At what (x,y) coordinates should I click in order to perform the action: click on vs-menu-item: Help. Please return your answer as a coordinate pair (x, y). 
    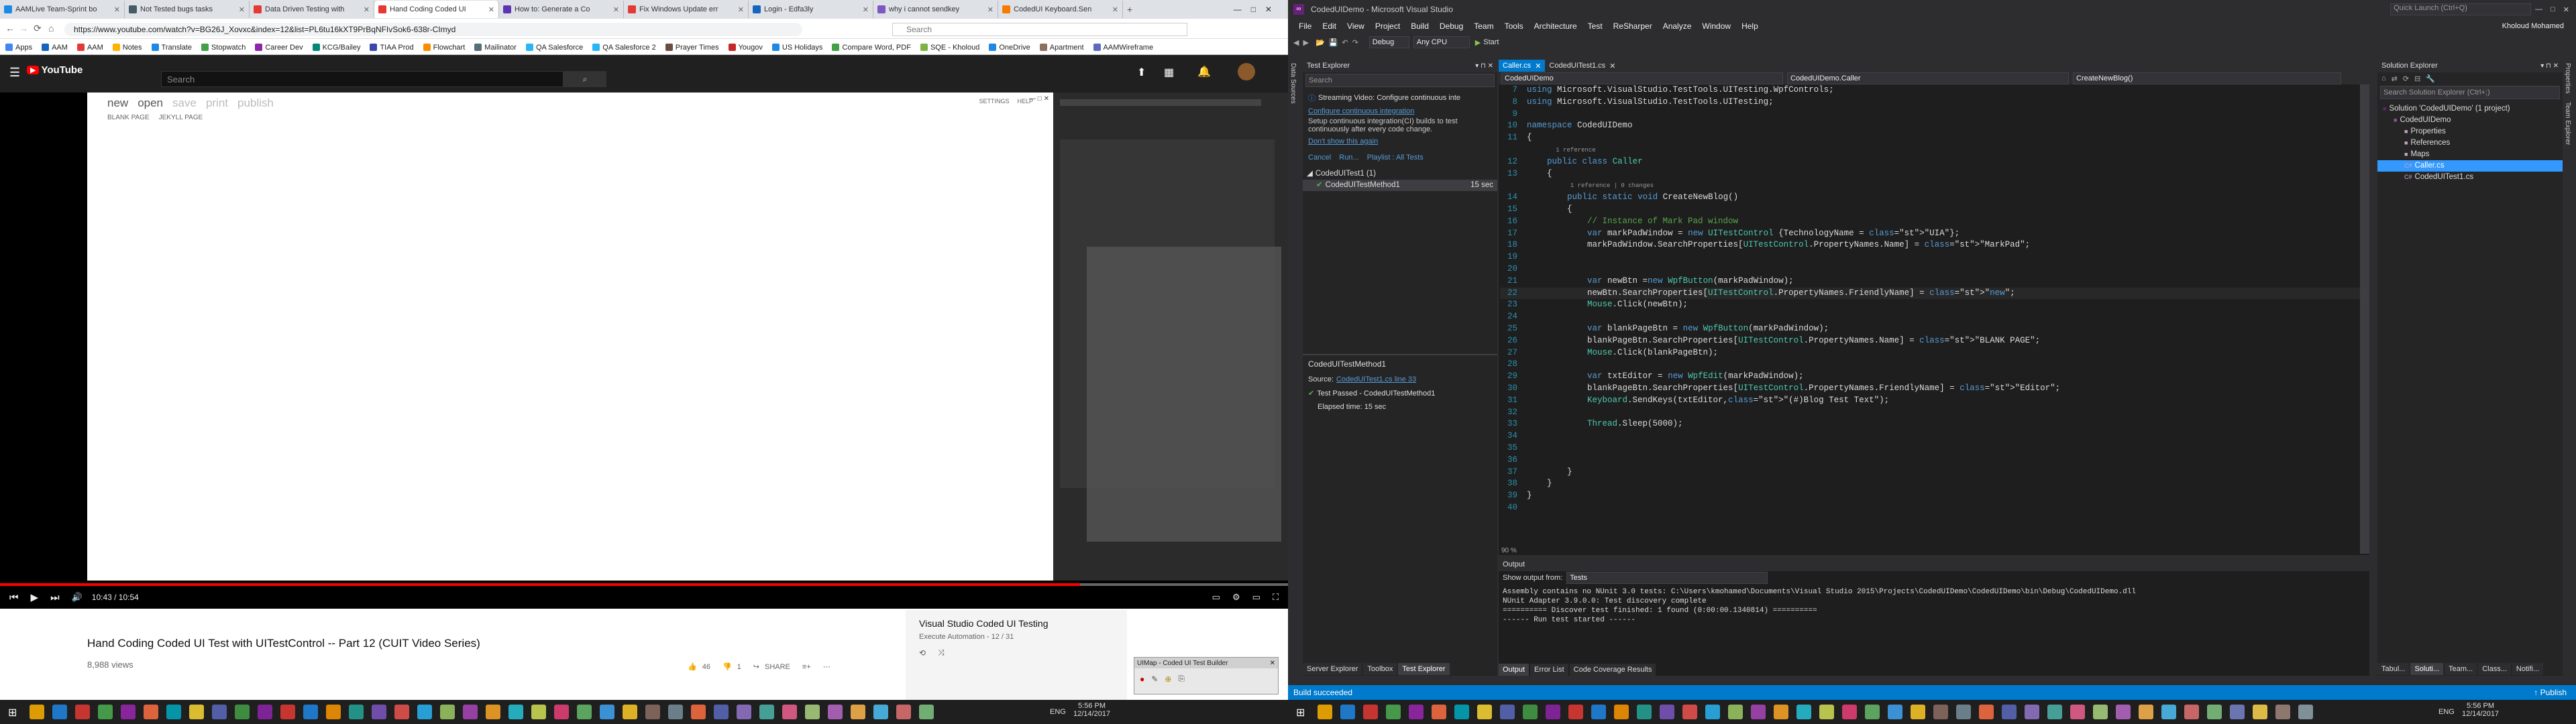
    Looking at the image, I should click on (1750, 26).